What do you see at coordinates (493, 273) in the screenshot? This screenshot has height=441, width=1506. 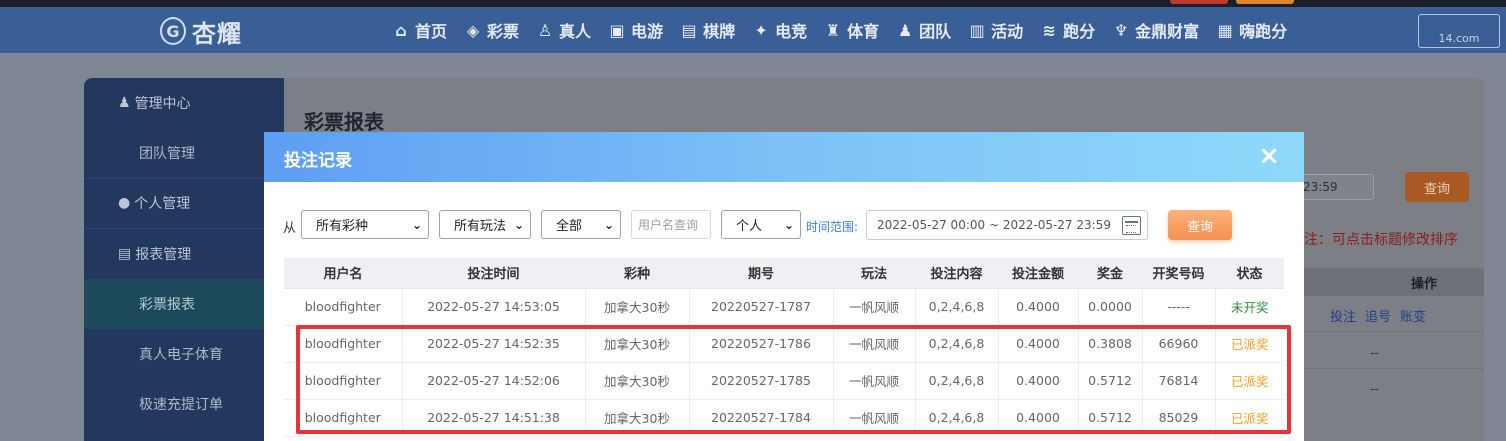 I see `column-header: 投注时间` at bounding box center [493, 273].